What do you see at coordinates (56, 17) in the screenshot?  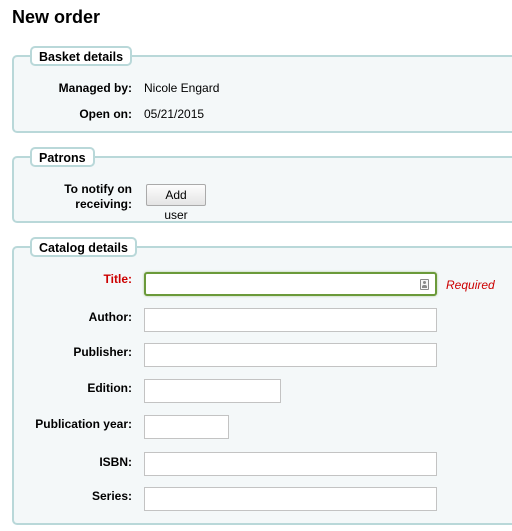 I see `page-title: New order` at bounding box center [56, 17].